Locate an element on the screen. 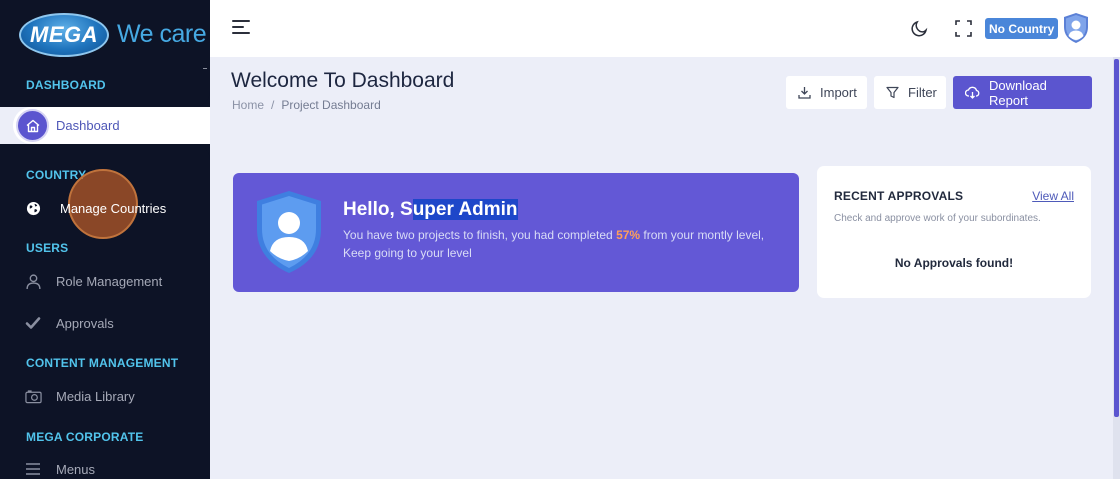  filter-label: Filter is located at coordinates (922, 92).